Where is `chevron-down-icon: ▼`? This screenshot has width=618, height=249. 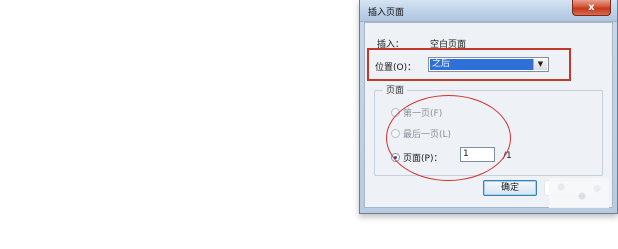
chevron-down-icon: ▼ is located at coordinates (540, 64).